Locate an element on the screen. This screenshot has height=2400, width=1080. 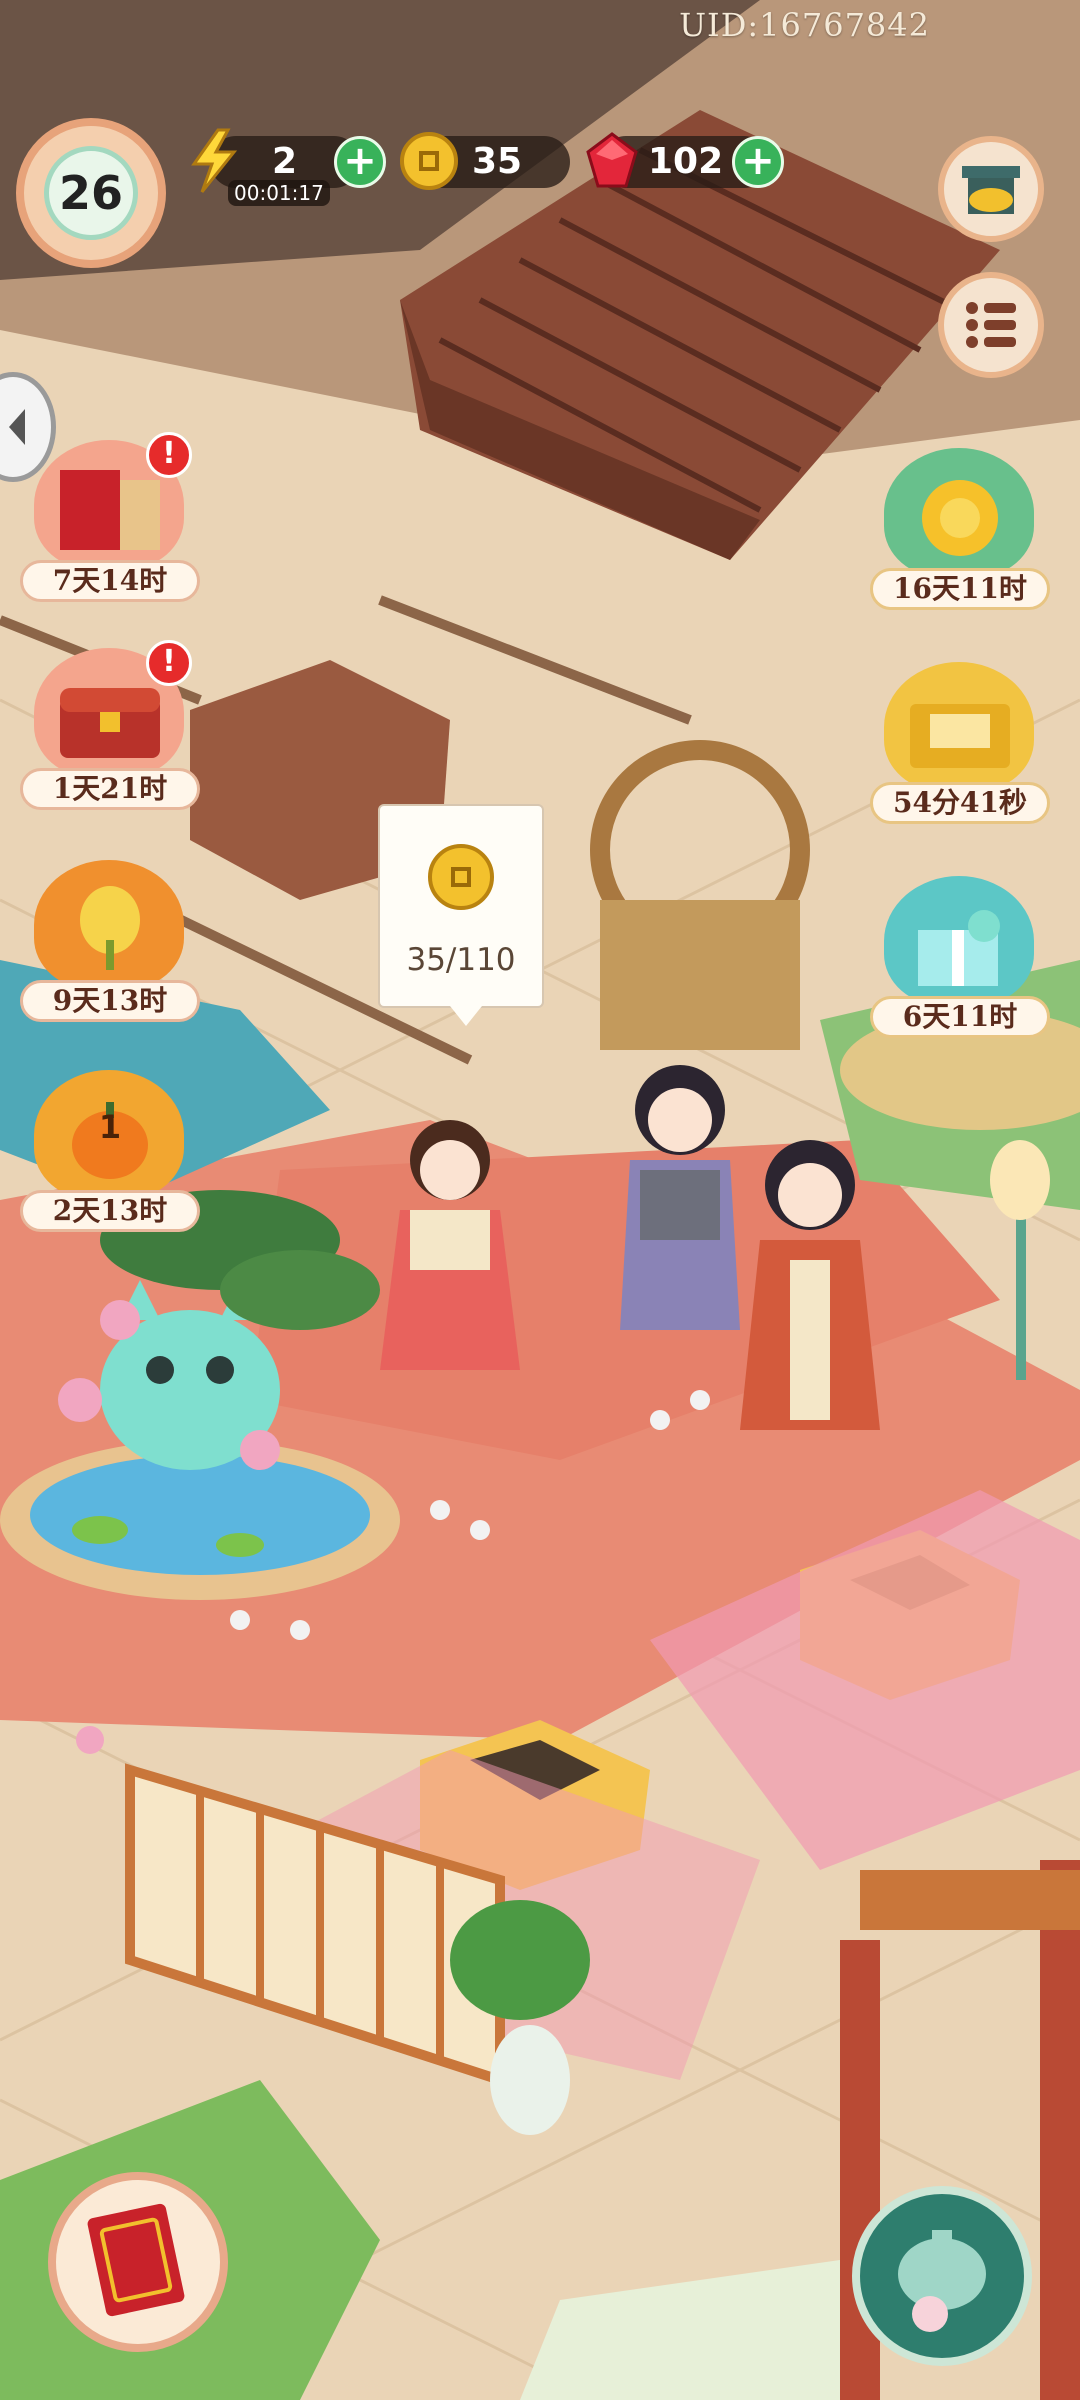
menu-button is located at coordinates (991, 325).